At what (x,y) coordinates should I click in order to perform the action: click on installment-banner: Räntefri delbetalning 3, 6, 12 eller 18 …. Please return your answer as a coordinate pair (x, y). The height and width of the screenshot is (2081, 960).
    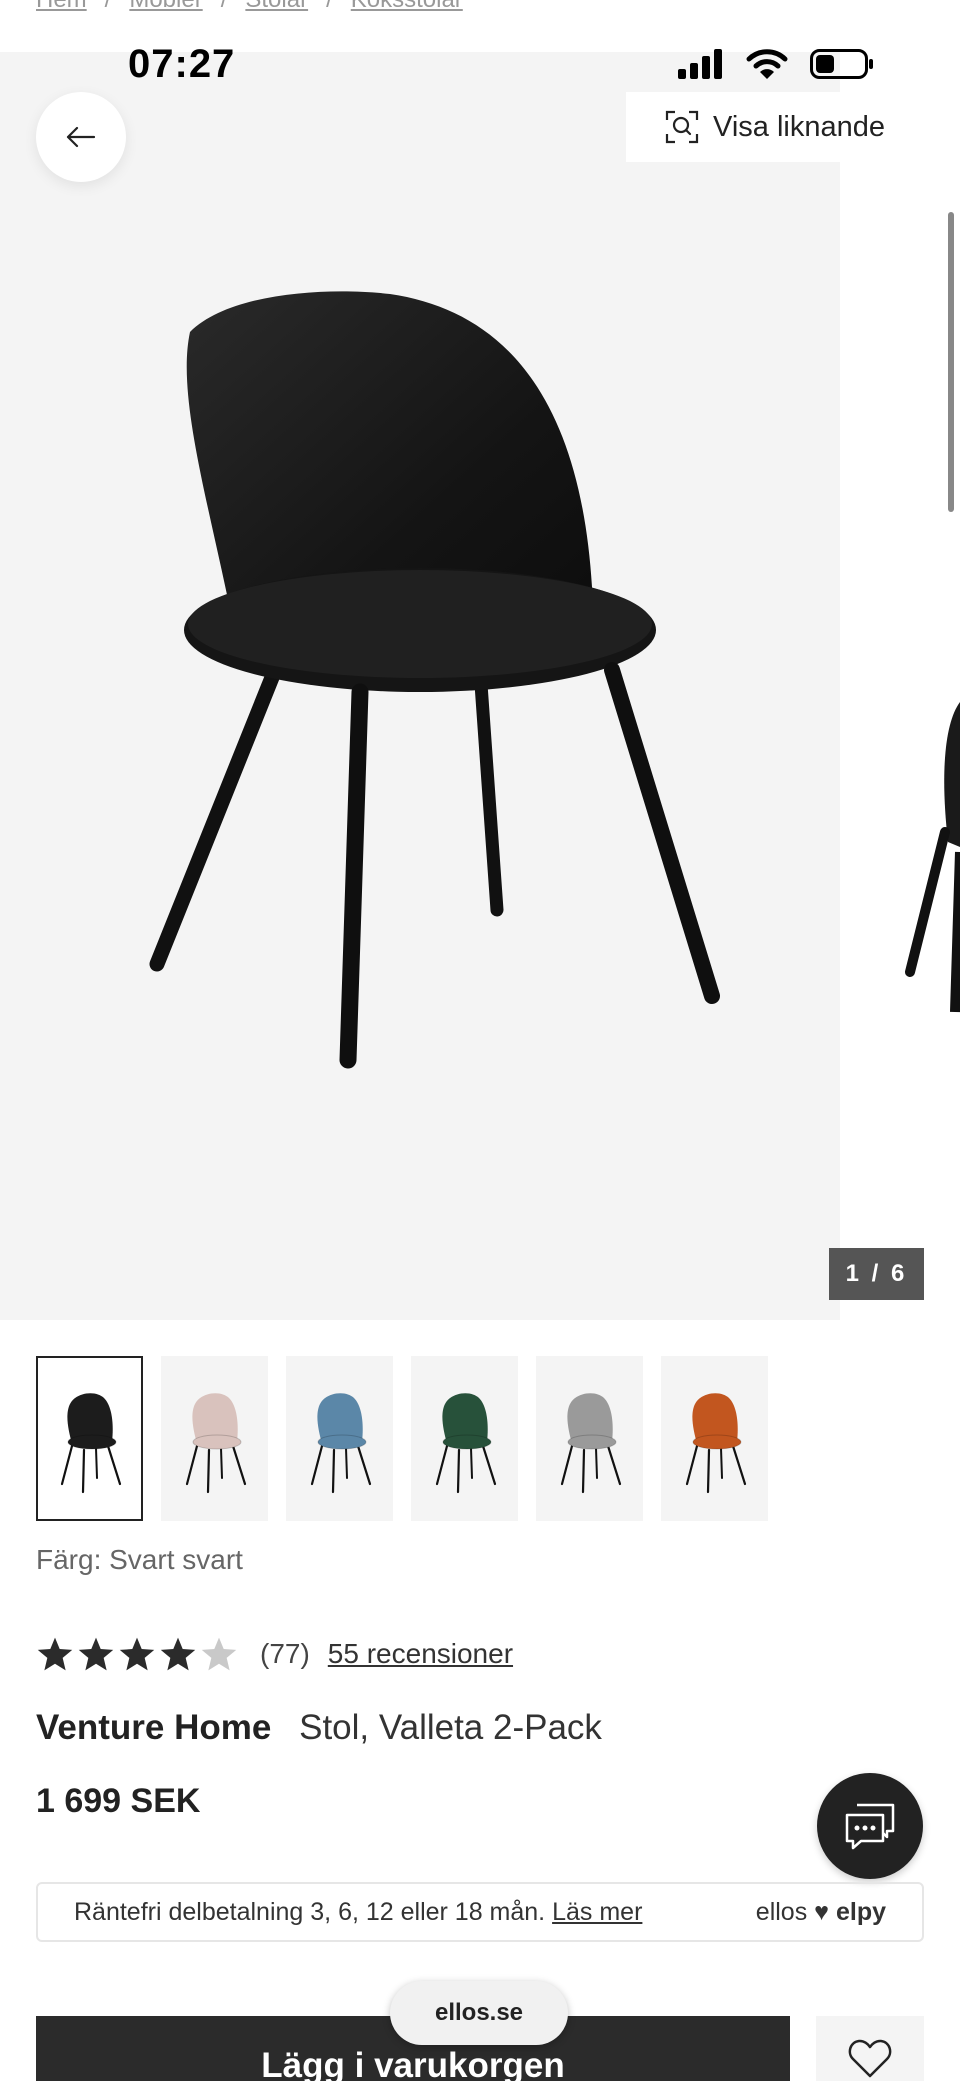
    Looking at the image, I should click on (480, 1912).